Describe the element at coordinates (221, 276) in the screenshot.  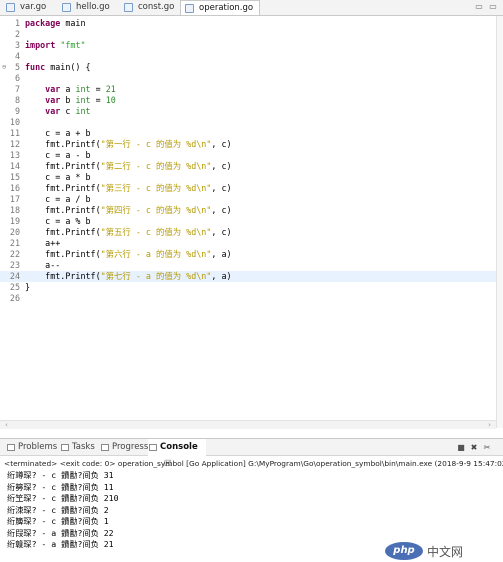
I see `code-token: , a)` at that location.